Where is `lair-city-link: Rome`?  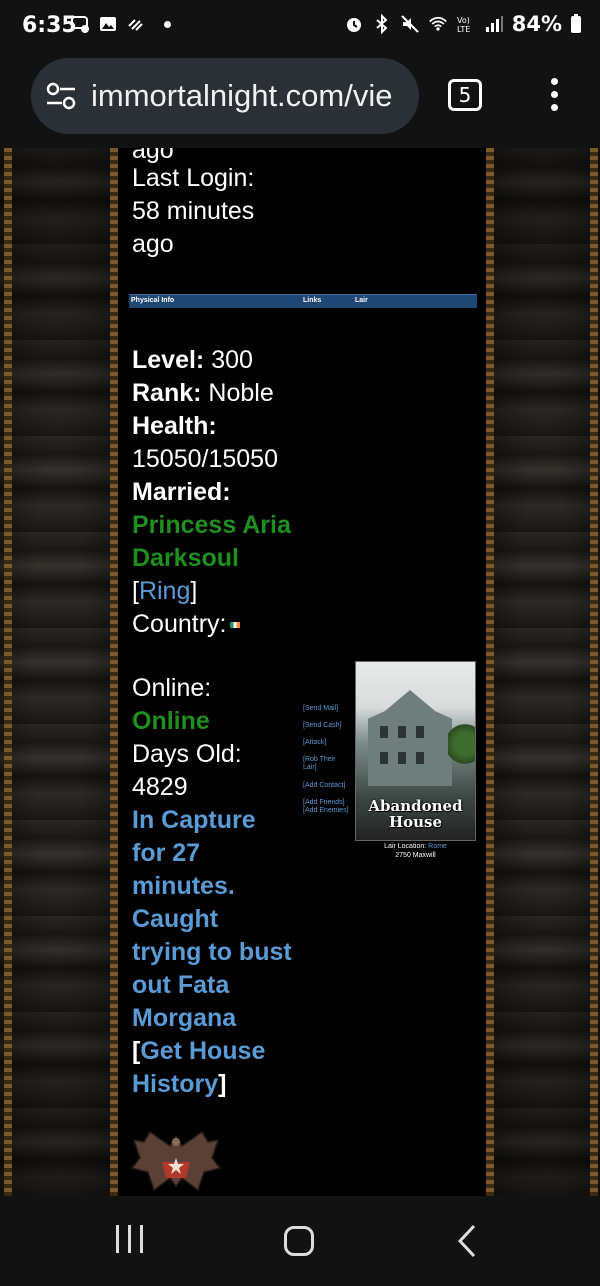 lair-city-link: Rome is located at coordinates (437, 846).